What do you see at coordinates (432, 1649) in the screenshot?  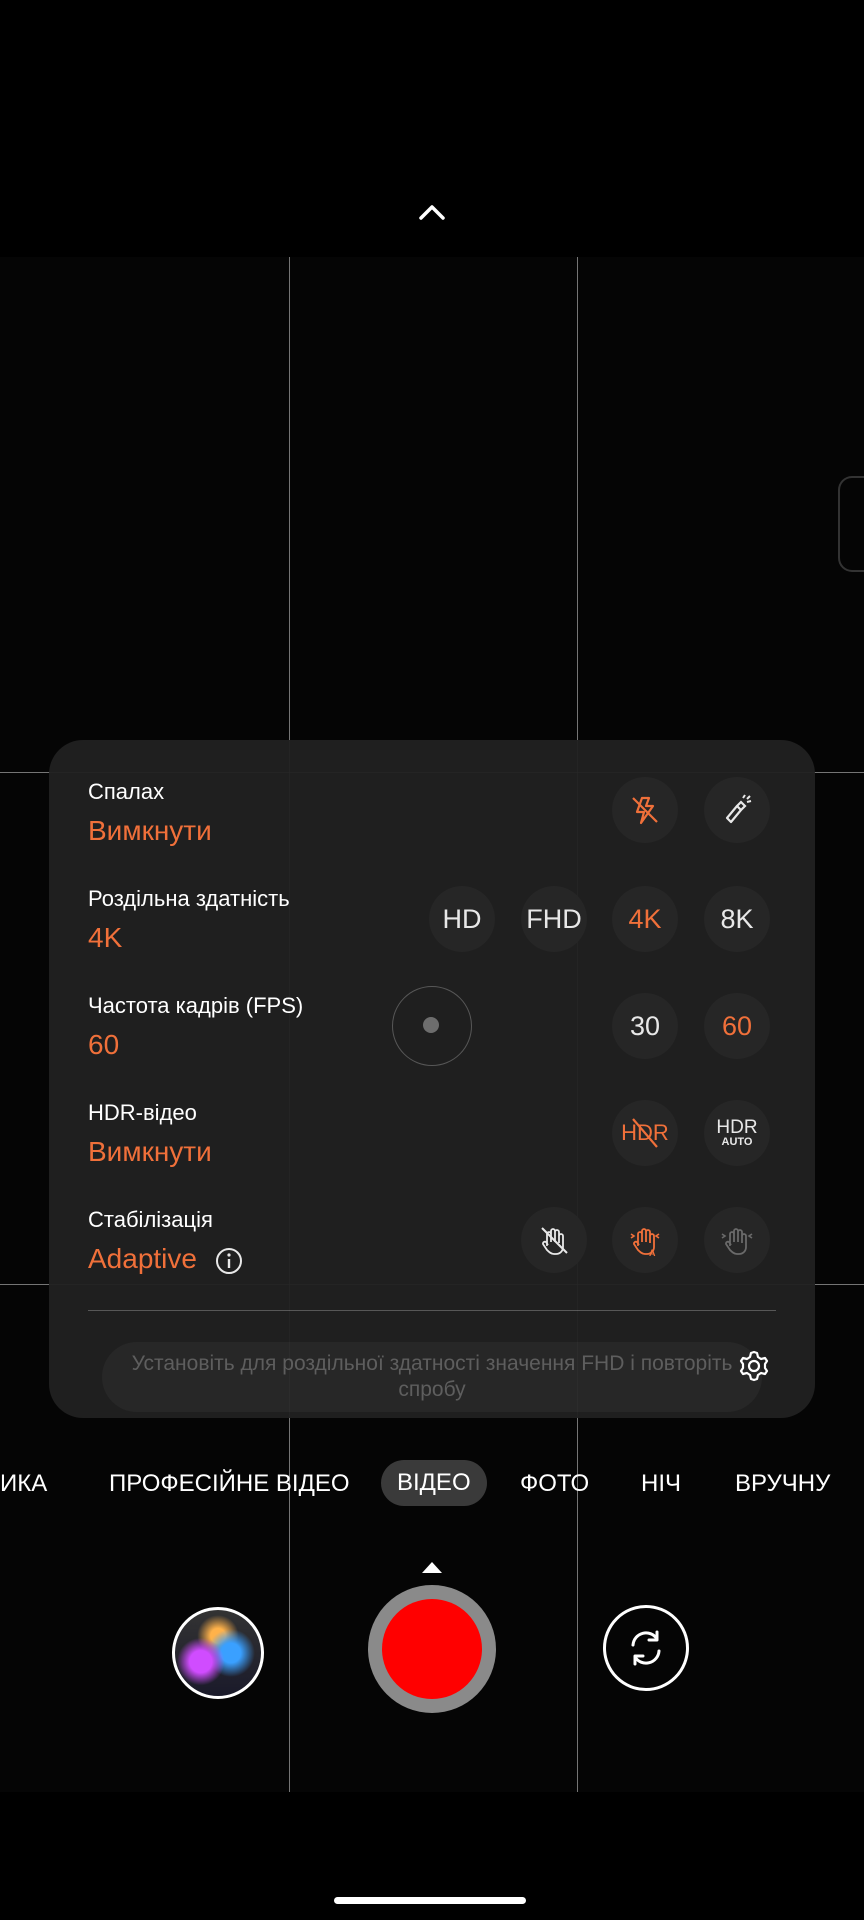 I see `record-button` at bounding box center [432, 1649].